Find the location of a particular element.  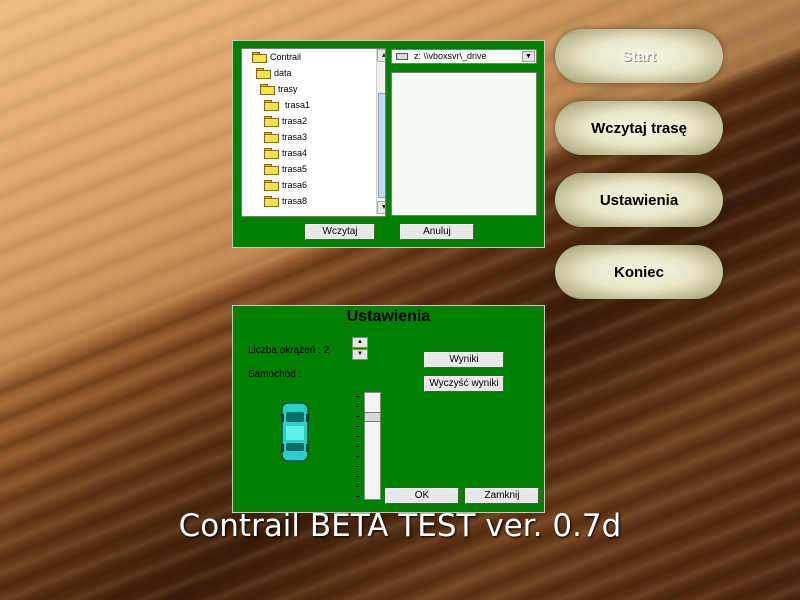

file-list is located at coordinates (464, 144).